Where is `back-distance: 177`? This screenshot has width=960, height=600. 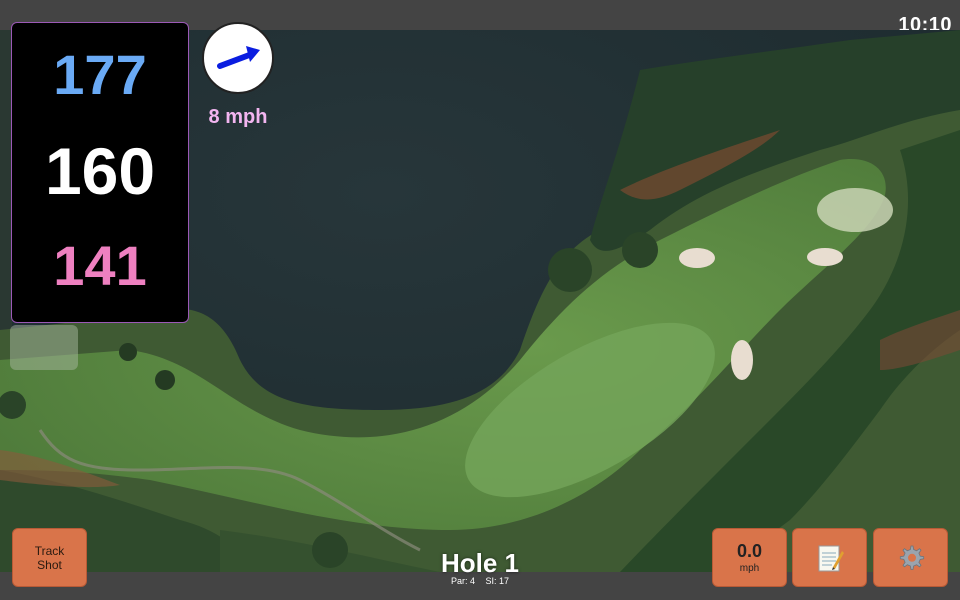
back-distance: 177 is located at coordinates (100, 74).